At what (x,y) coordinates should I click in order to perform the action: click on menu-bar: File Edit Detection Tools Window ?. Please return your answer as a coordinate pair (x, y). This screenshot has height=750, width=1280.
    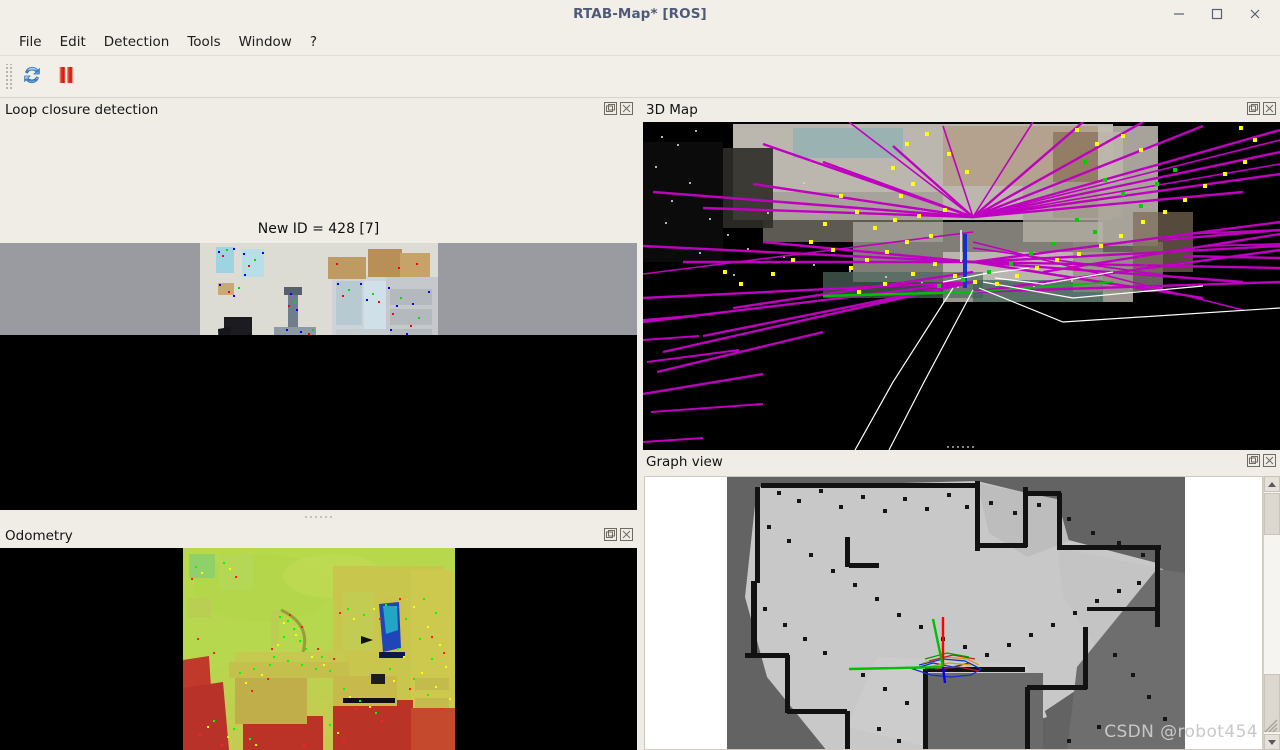
    Looking at the image, I should click on (640, 42).